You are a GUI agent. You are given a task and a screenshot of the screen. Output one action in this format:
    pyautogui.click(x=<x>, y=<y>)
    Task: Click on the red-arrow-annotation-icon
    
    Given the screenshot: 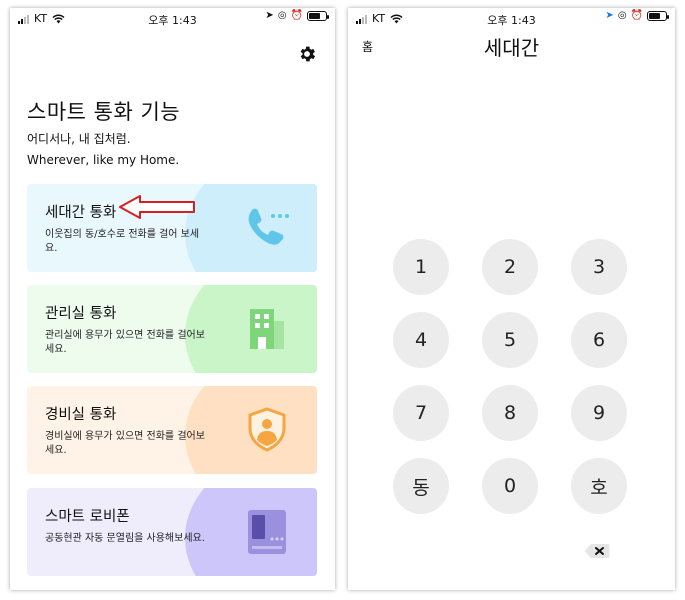 What is the action you would take?
    pyautogui.click(x=157, y=207)
    